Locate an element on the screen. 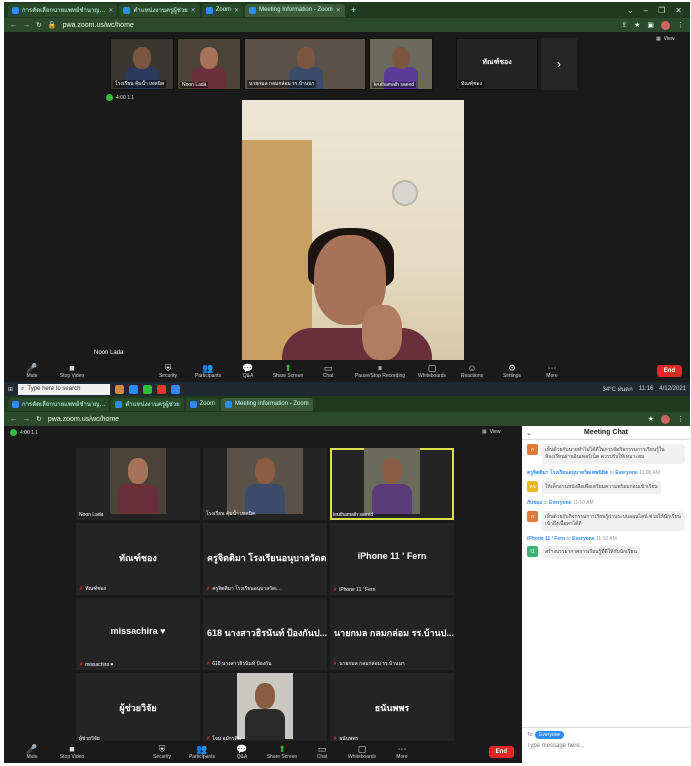 Image resolution: width=691 pixels, height=766 pixels. chat-message-input is located at coordinates (606, 746).